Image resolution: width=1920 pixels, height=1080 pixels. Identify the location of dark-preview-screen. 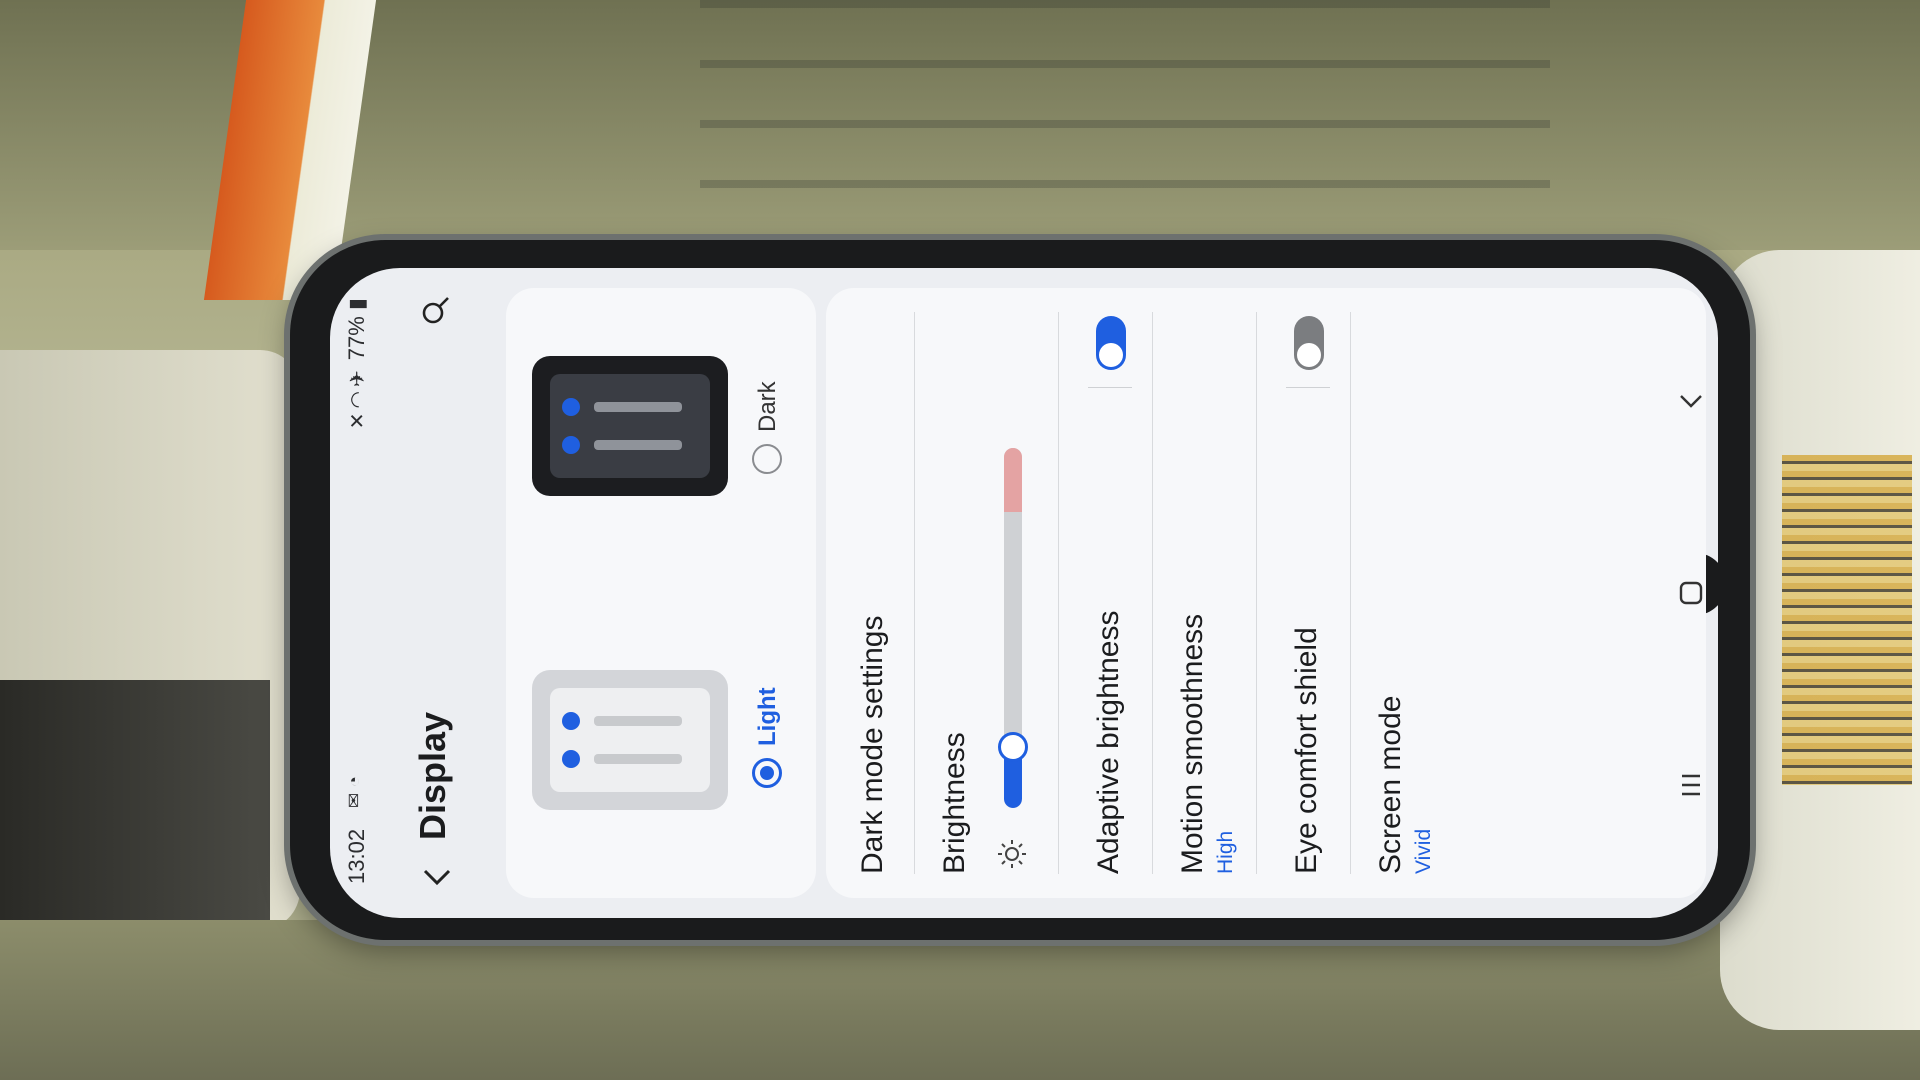
(630, 426).